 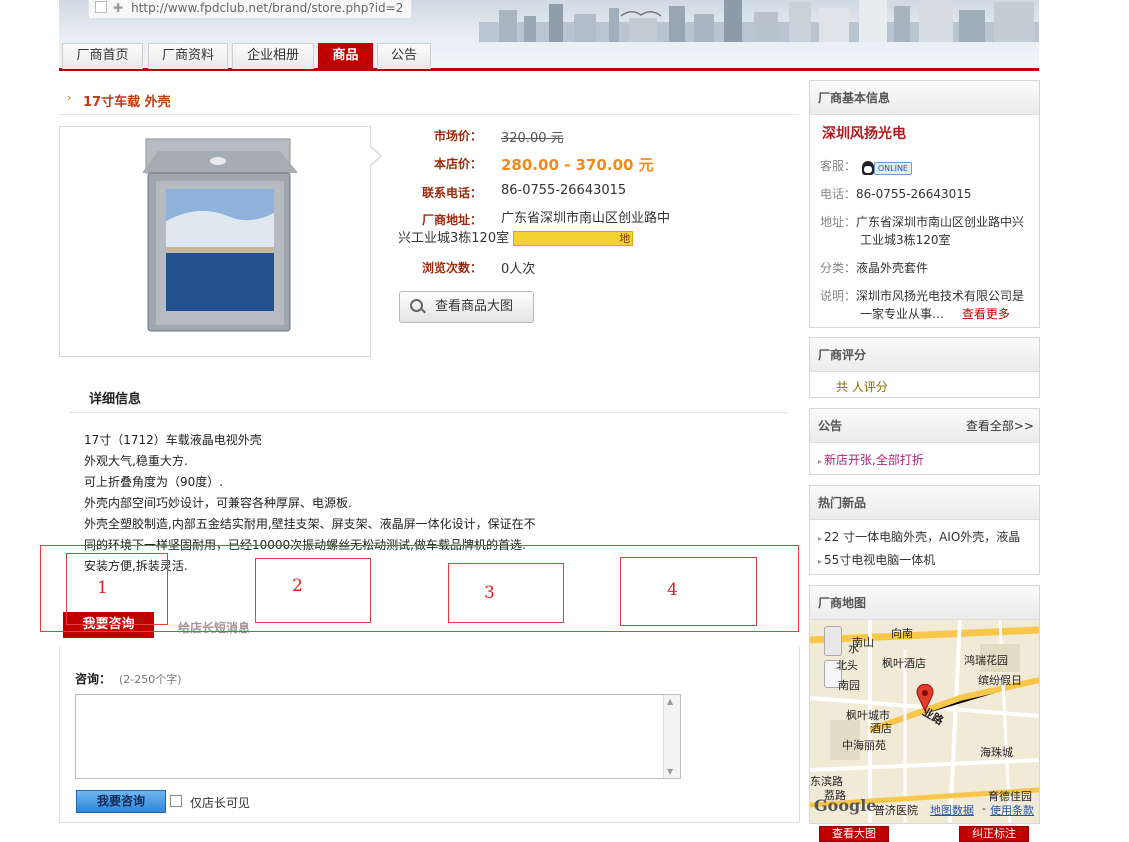 I want to click on desc-key: 说明：, so click(x=838, y=296).